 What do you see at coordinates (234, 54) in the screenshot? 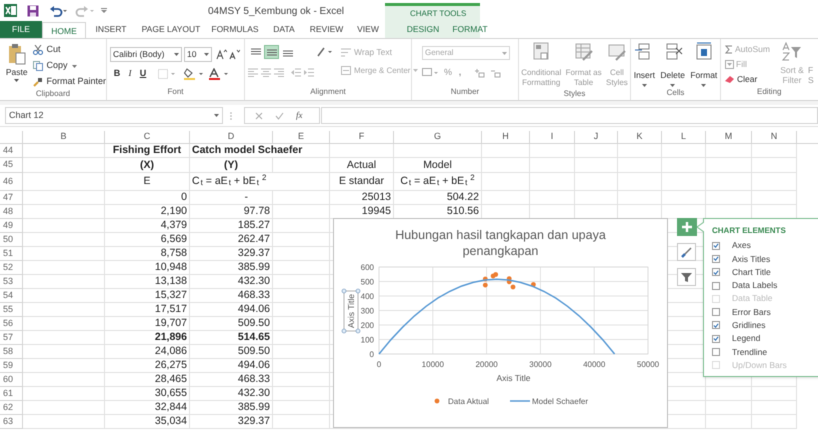
I see `decrease-font-size-icon` at bounding box center [234, 54].